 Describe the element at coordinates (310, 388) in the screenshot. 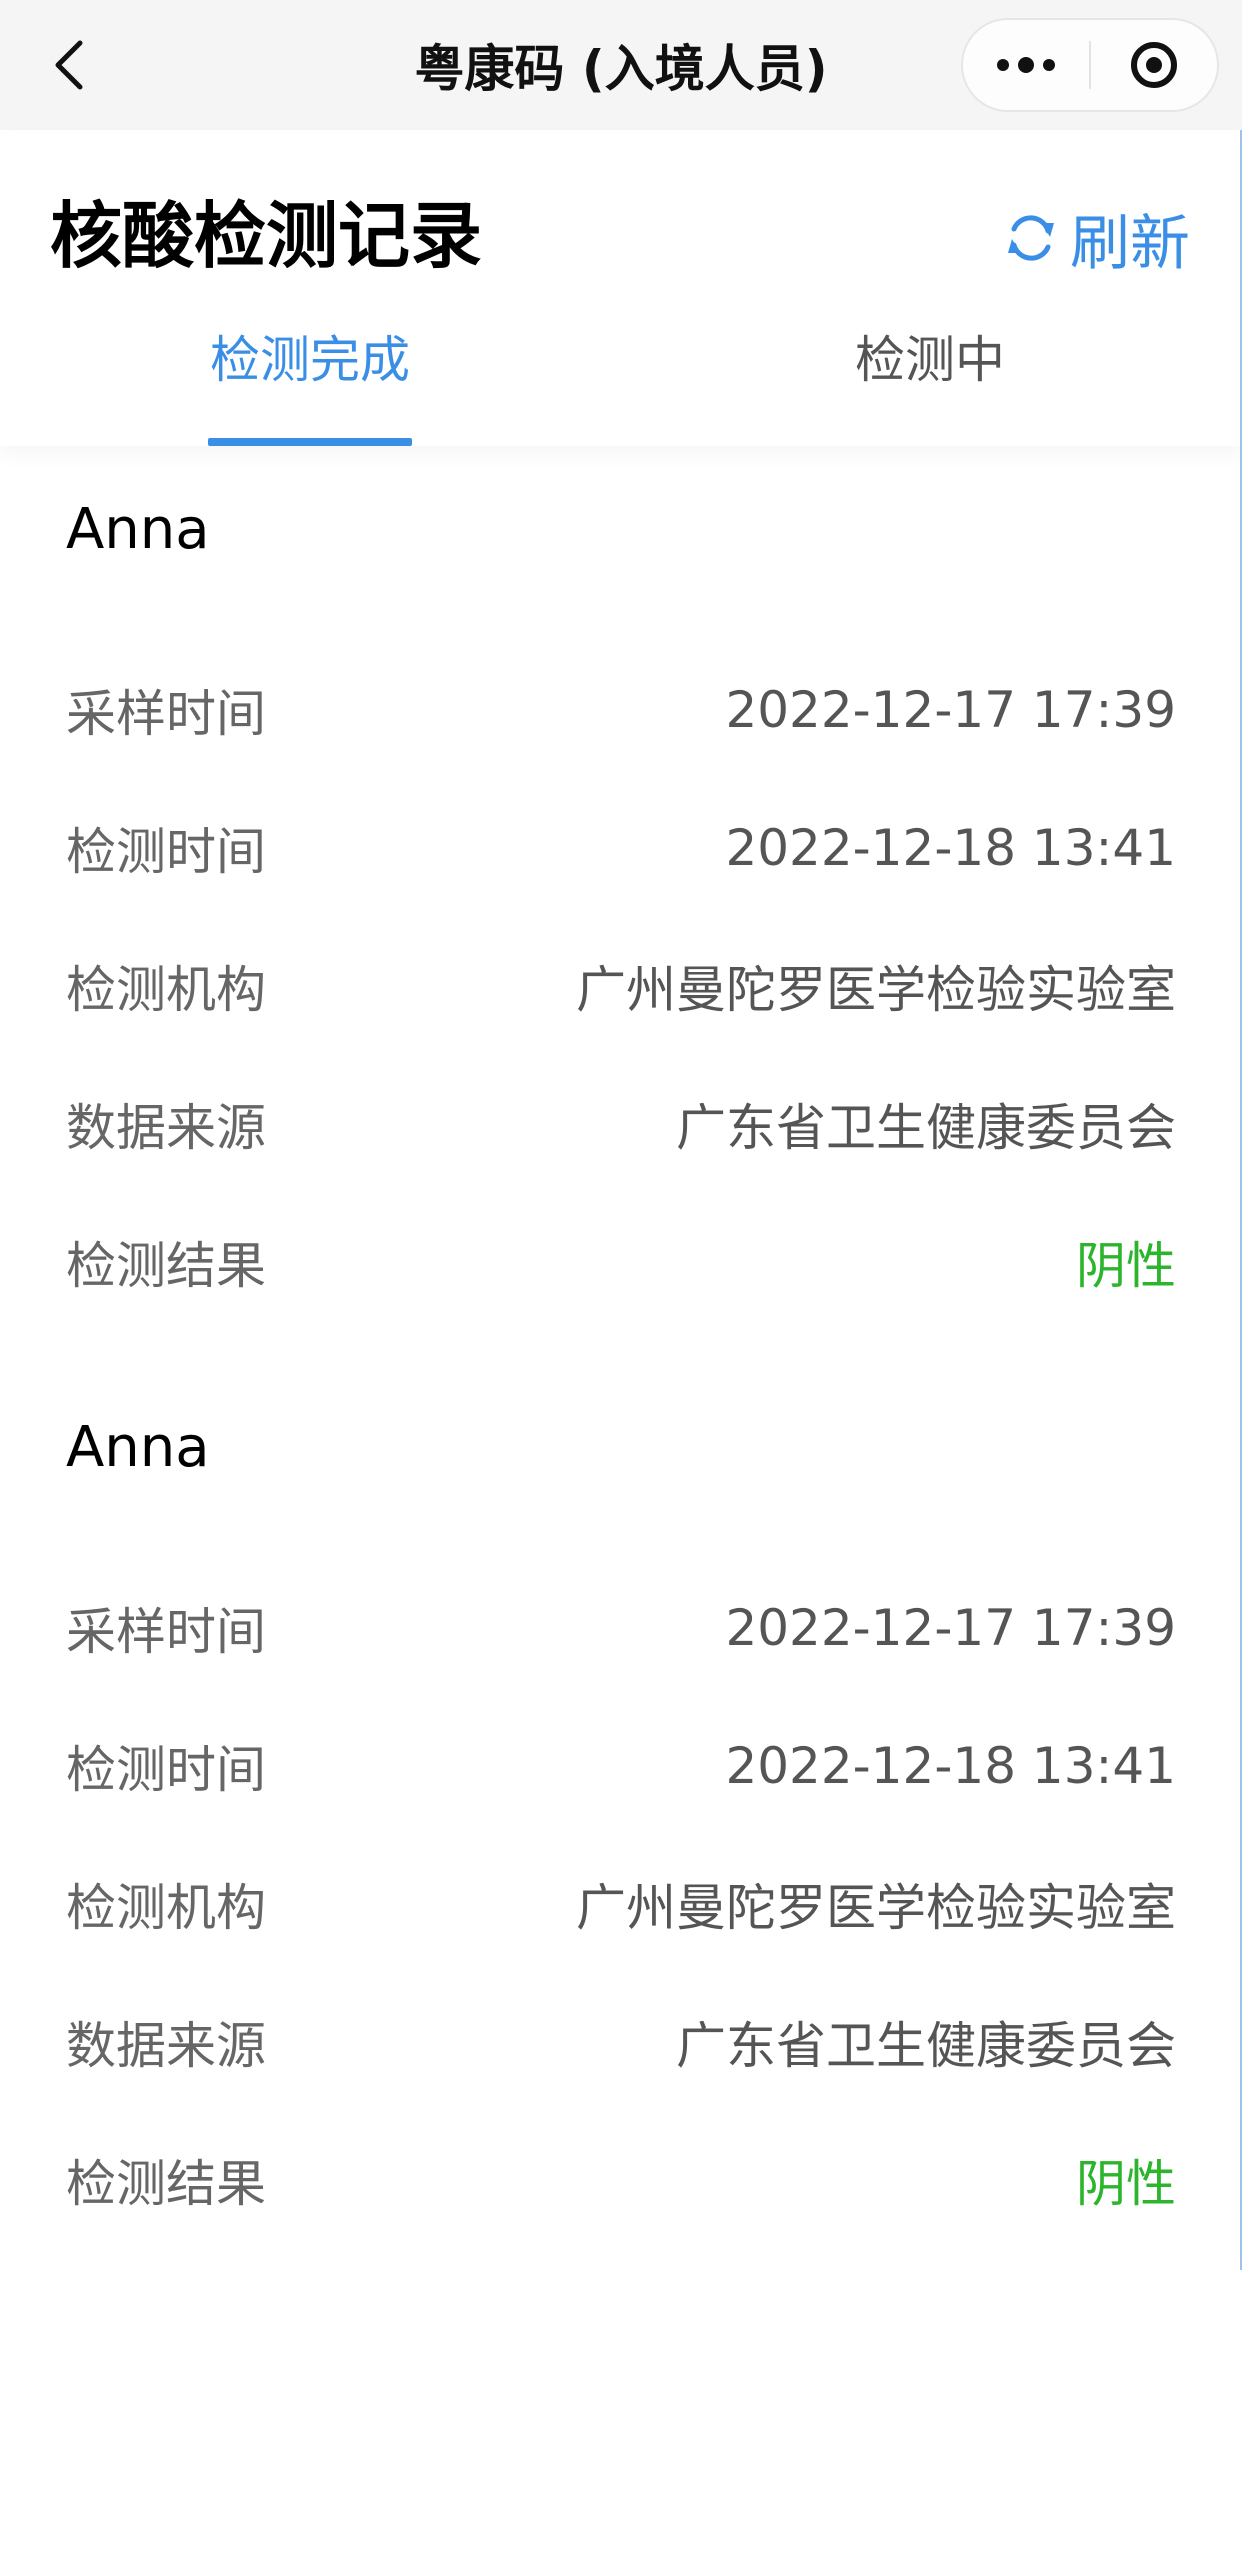

I see `tab-completed: 检测完成` at that location.